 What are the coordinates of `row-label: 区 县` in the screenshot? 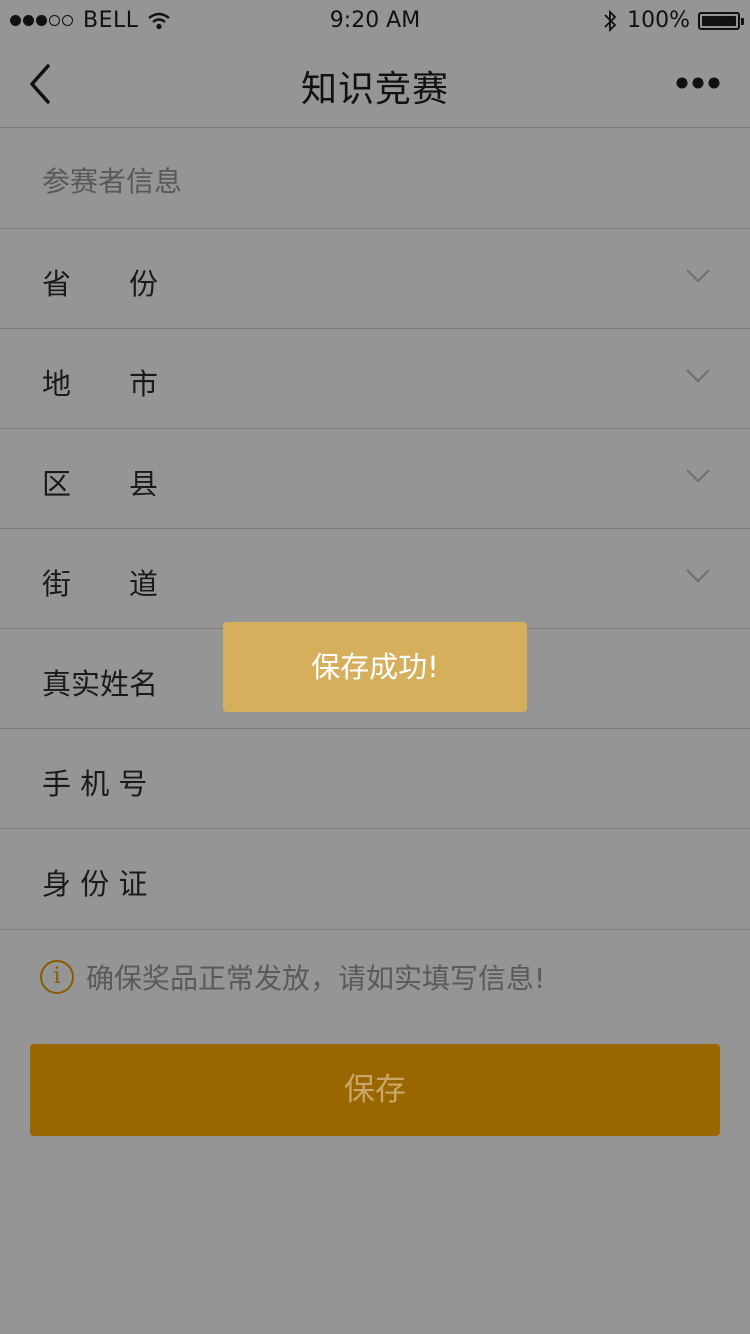 It's located at (100, 484).